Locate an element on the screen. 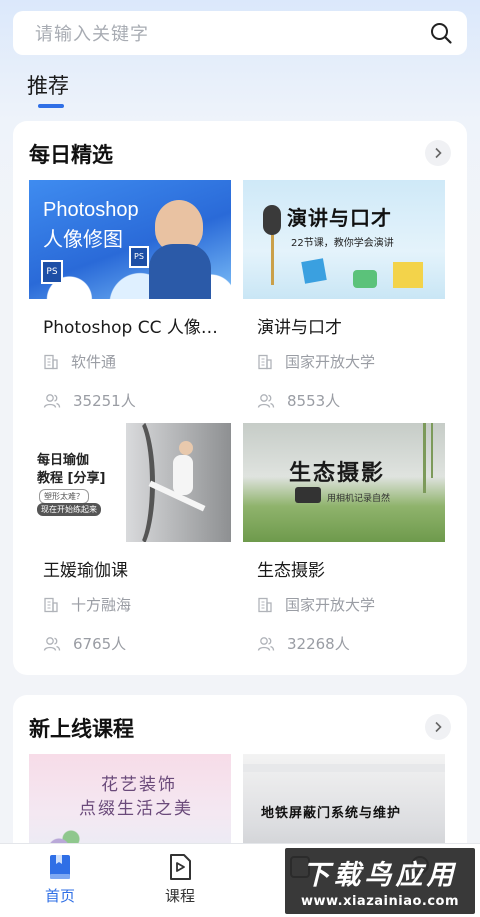 Image resolution: width=480 pixels, height=917 pixels. yoga-figure-body is located at coordinates (183, 475).